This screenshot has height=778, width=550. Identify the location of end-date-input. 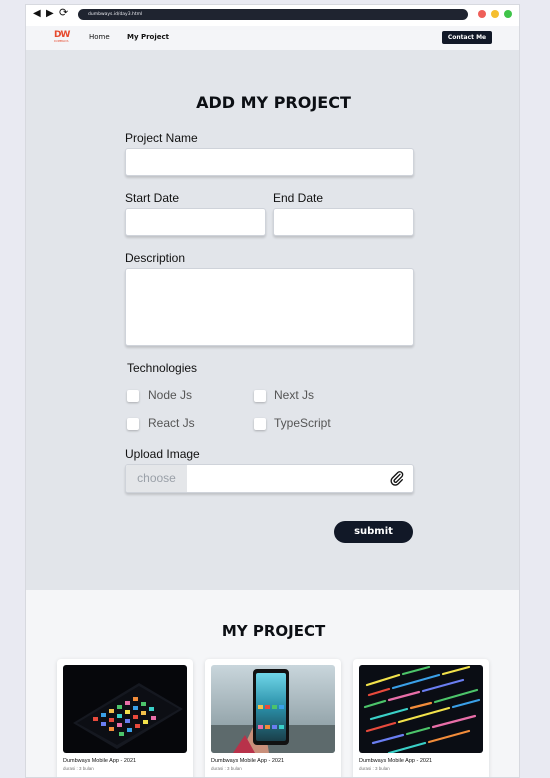
(343, 222).